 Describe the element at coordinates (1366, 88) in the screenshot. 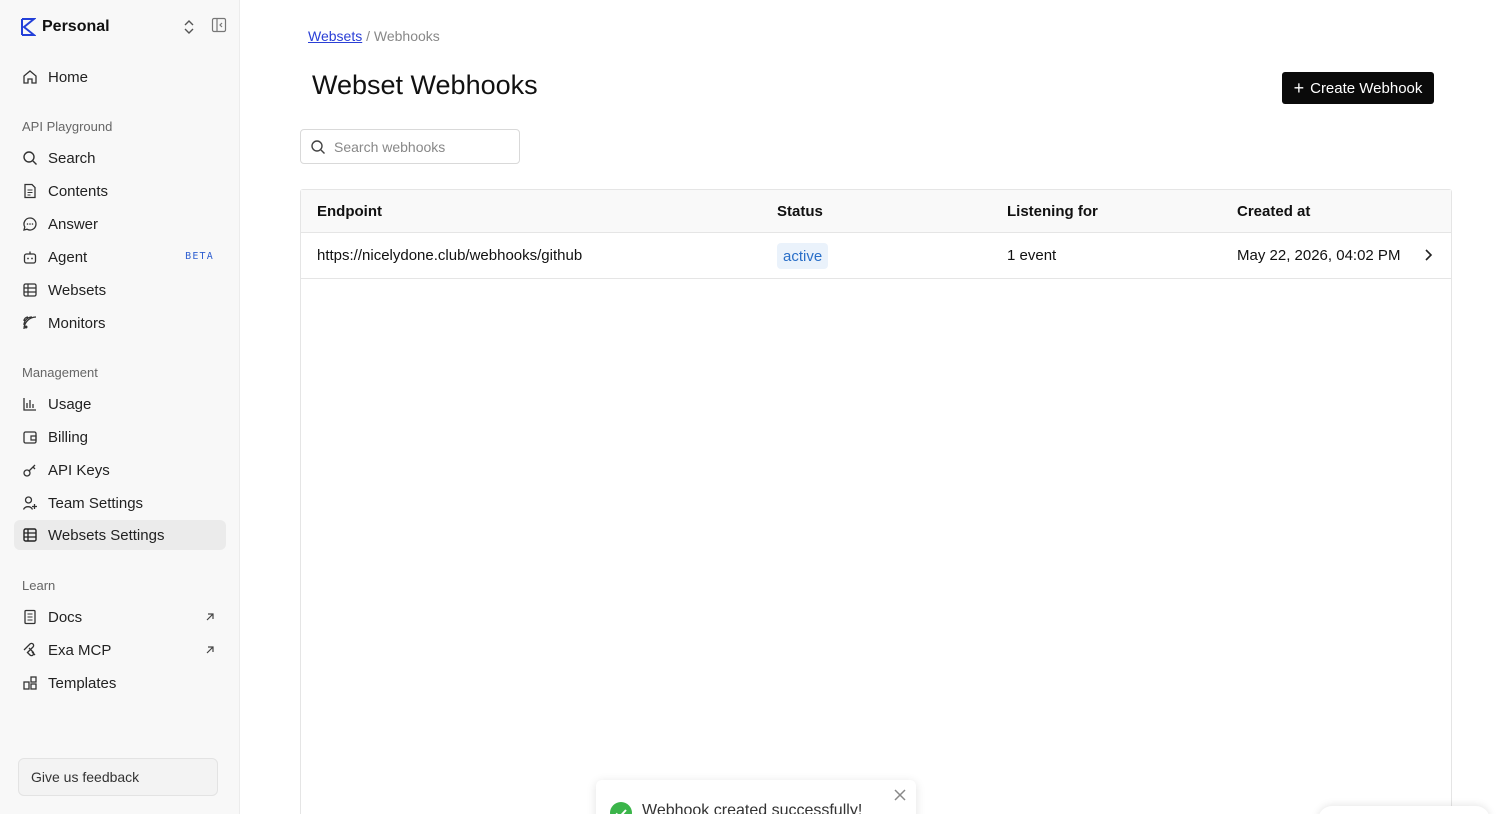

I see `create-webhook-label: Create Webhook` at that location.